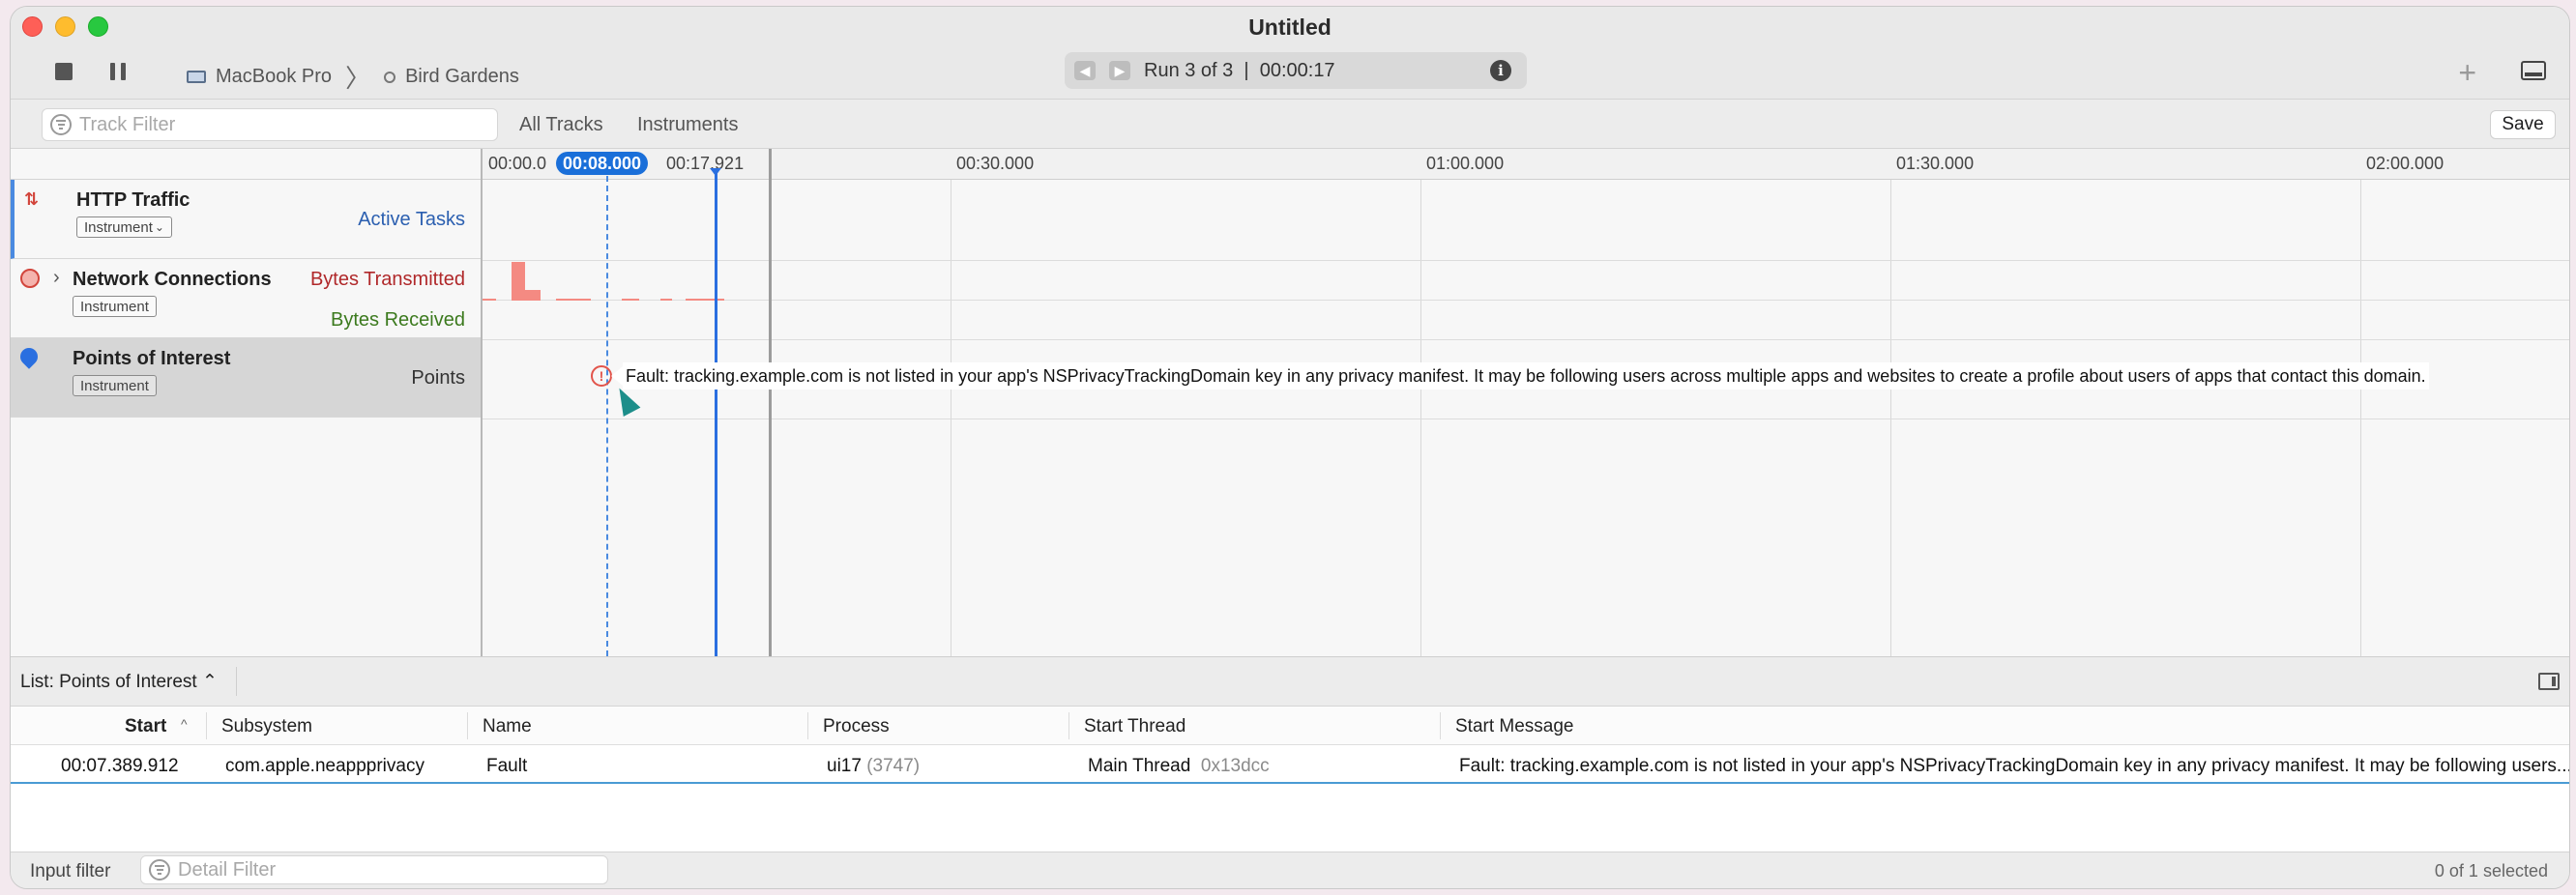 Image resolution: width=2576 pixels, height=895 pixels. What do you see at coordinates (117, 71) in the screenshot?
I see `pause-recording-button` at bounding box center [117, 71].